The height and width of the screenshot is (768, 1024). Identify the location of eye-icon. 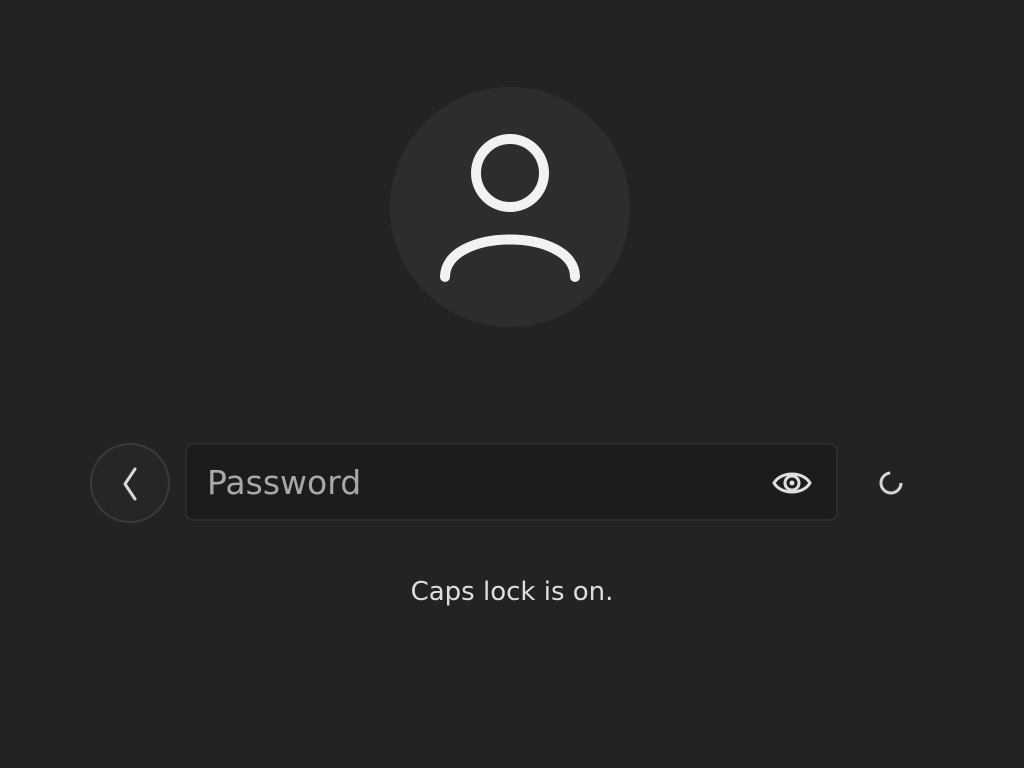
(792, 483).